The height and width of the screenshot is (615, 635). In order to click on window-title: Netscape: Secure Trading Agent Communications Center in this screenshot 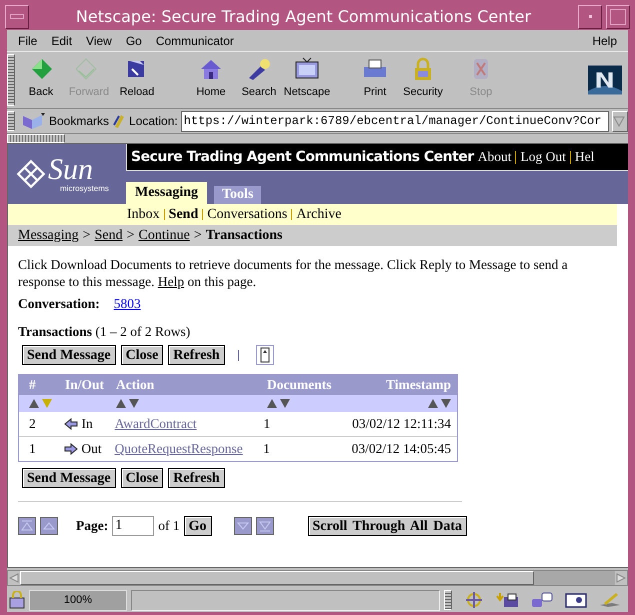, I will do `click(303, 16)`.